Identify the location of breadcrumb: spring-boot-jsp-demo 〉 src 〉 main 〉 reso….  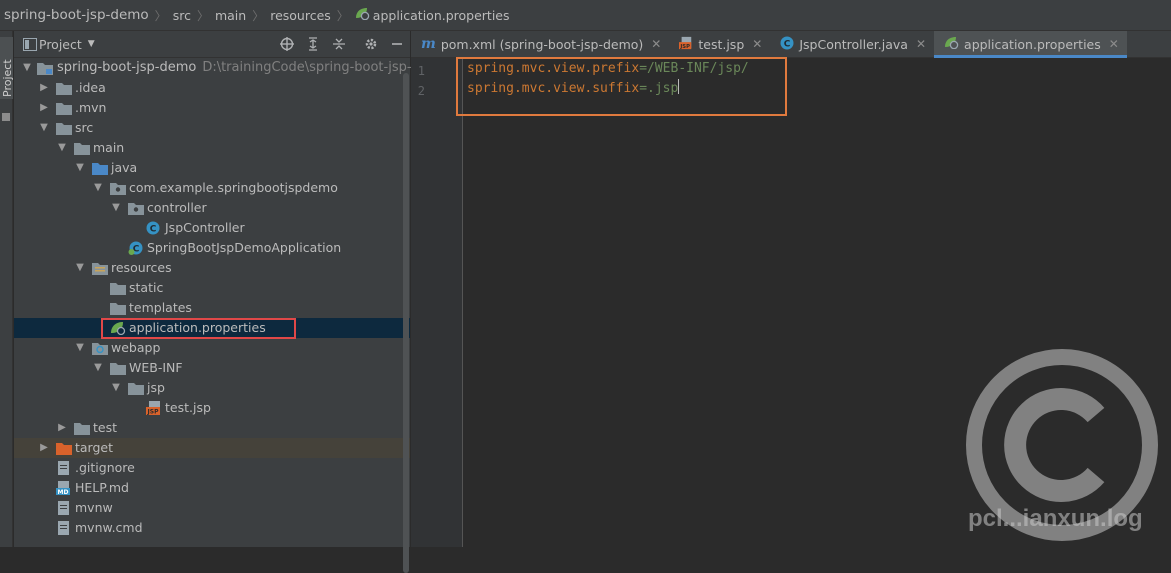
(585, 15).